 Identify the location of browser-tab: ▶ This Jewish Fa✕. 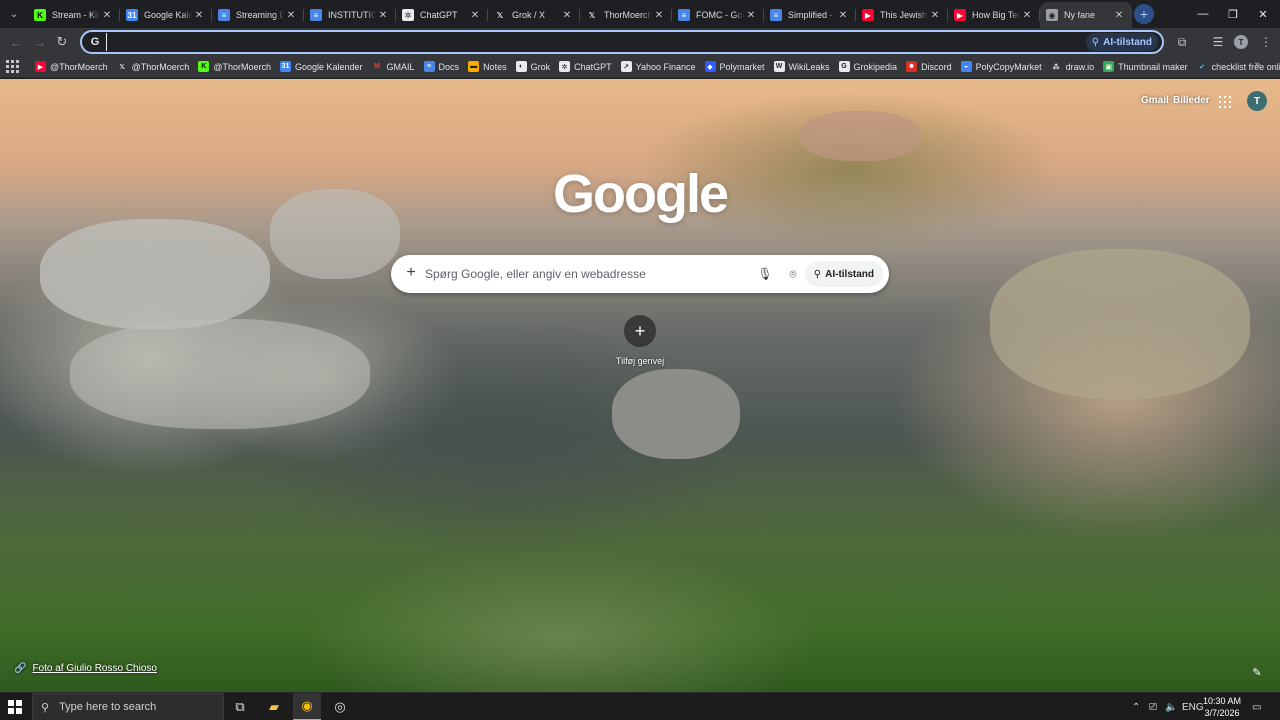
(902, 15).